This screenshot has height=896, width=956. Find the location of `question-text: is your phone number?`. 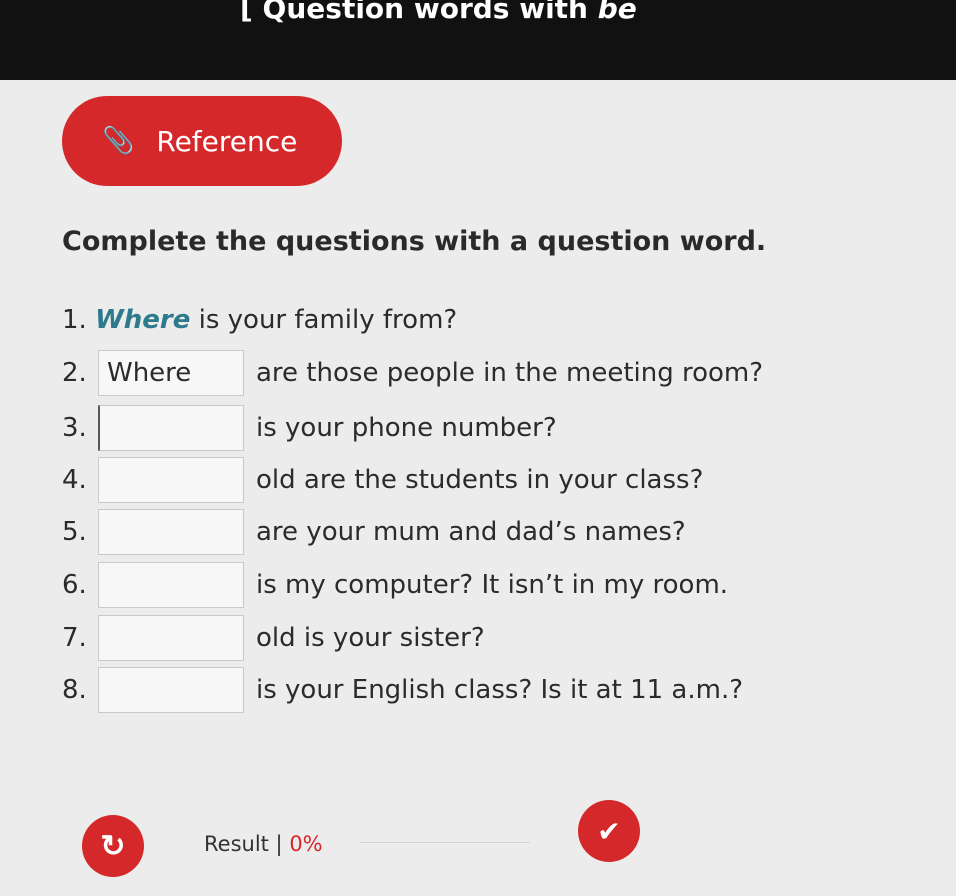

question-text: is your phone number? is located at coordinates (406, 428).